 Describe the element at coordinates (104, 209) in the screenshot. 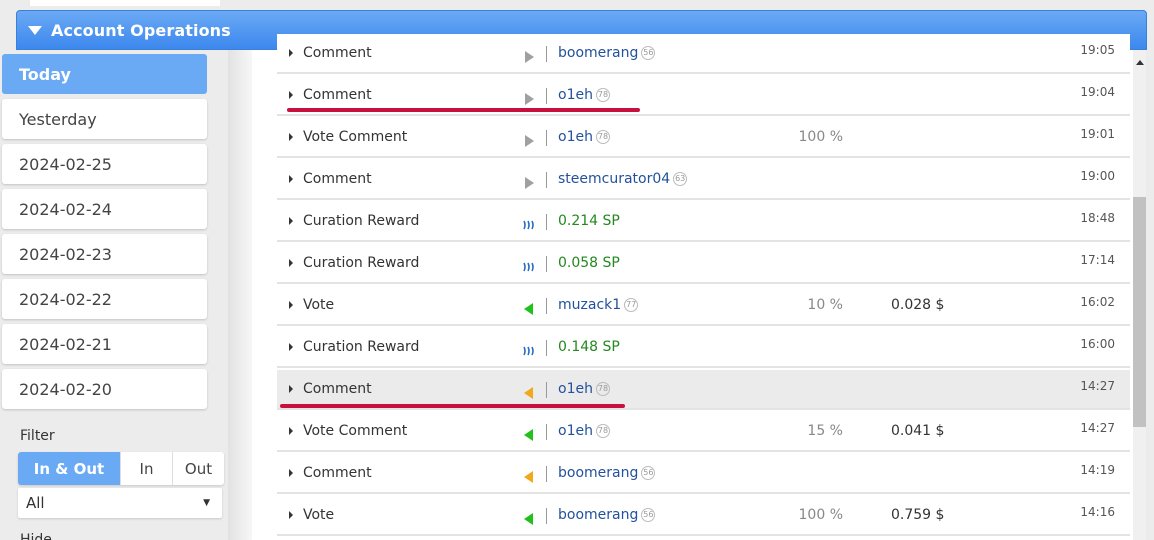

I see `date-button: 2024-02-24` at that location.